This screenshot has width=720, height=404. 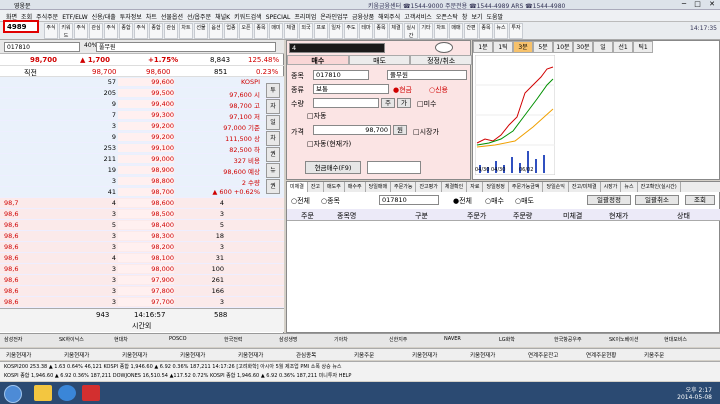 I want to click on toolbar-button: 주도, so click(x=351, y=31).